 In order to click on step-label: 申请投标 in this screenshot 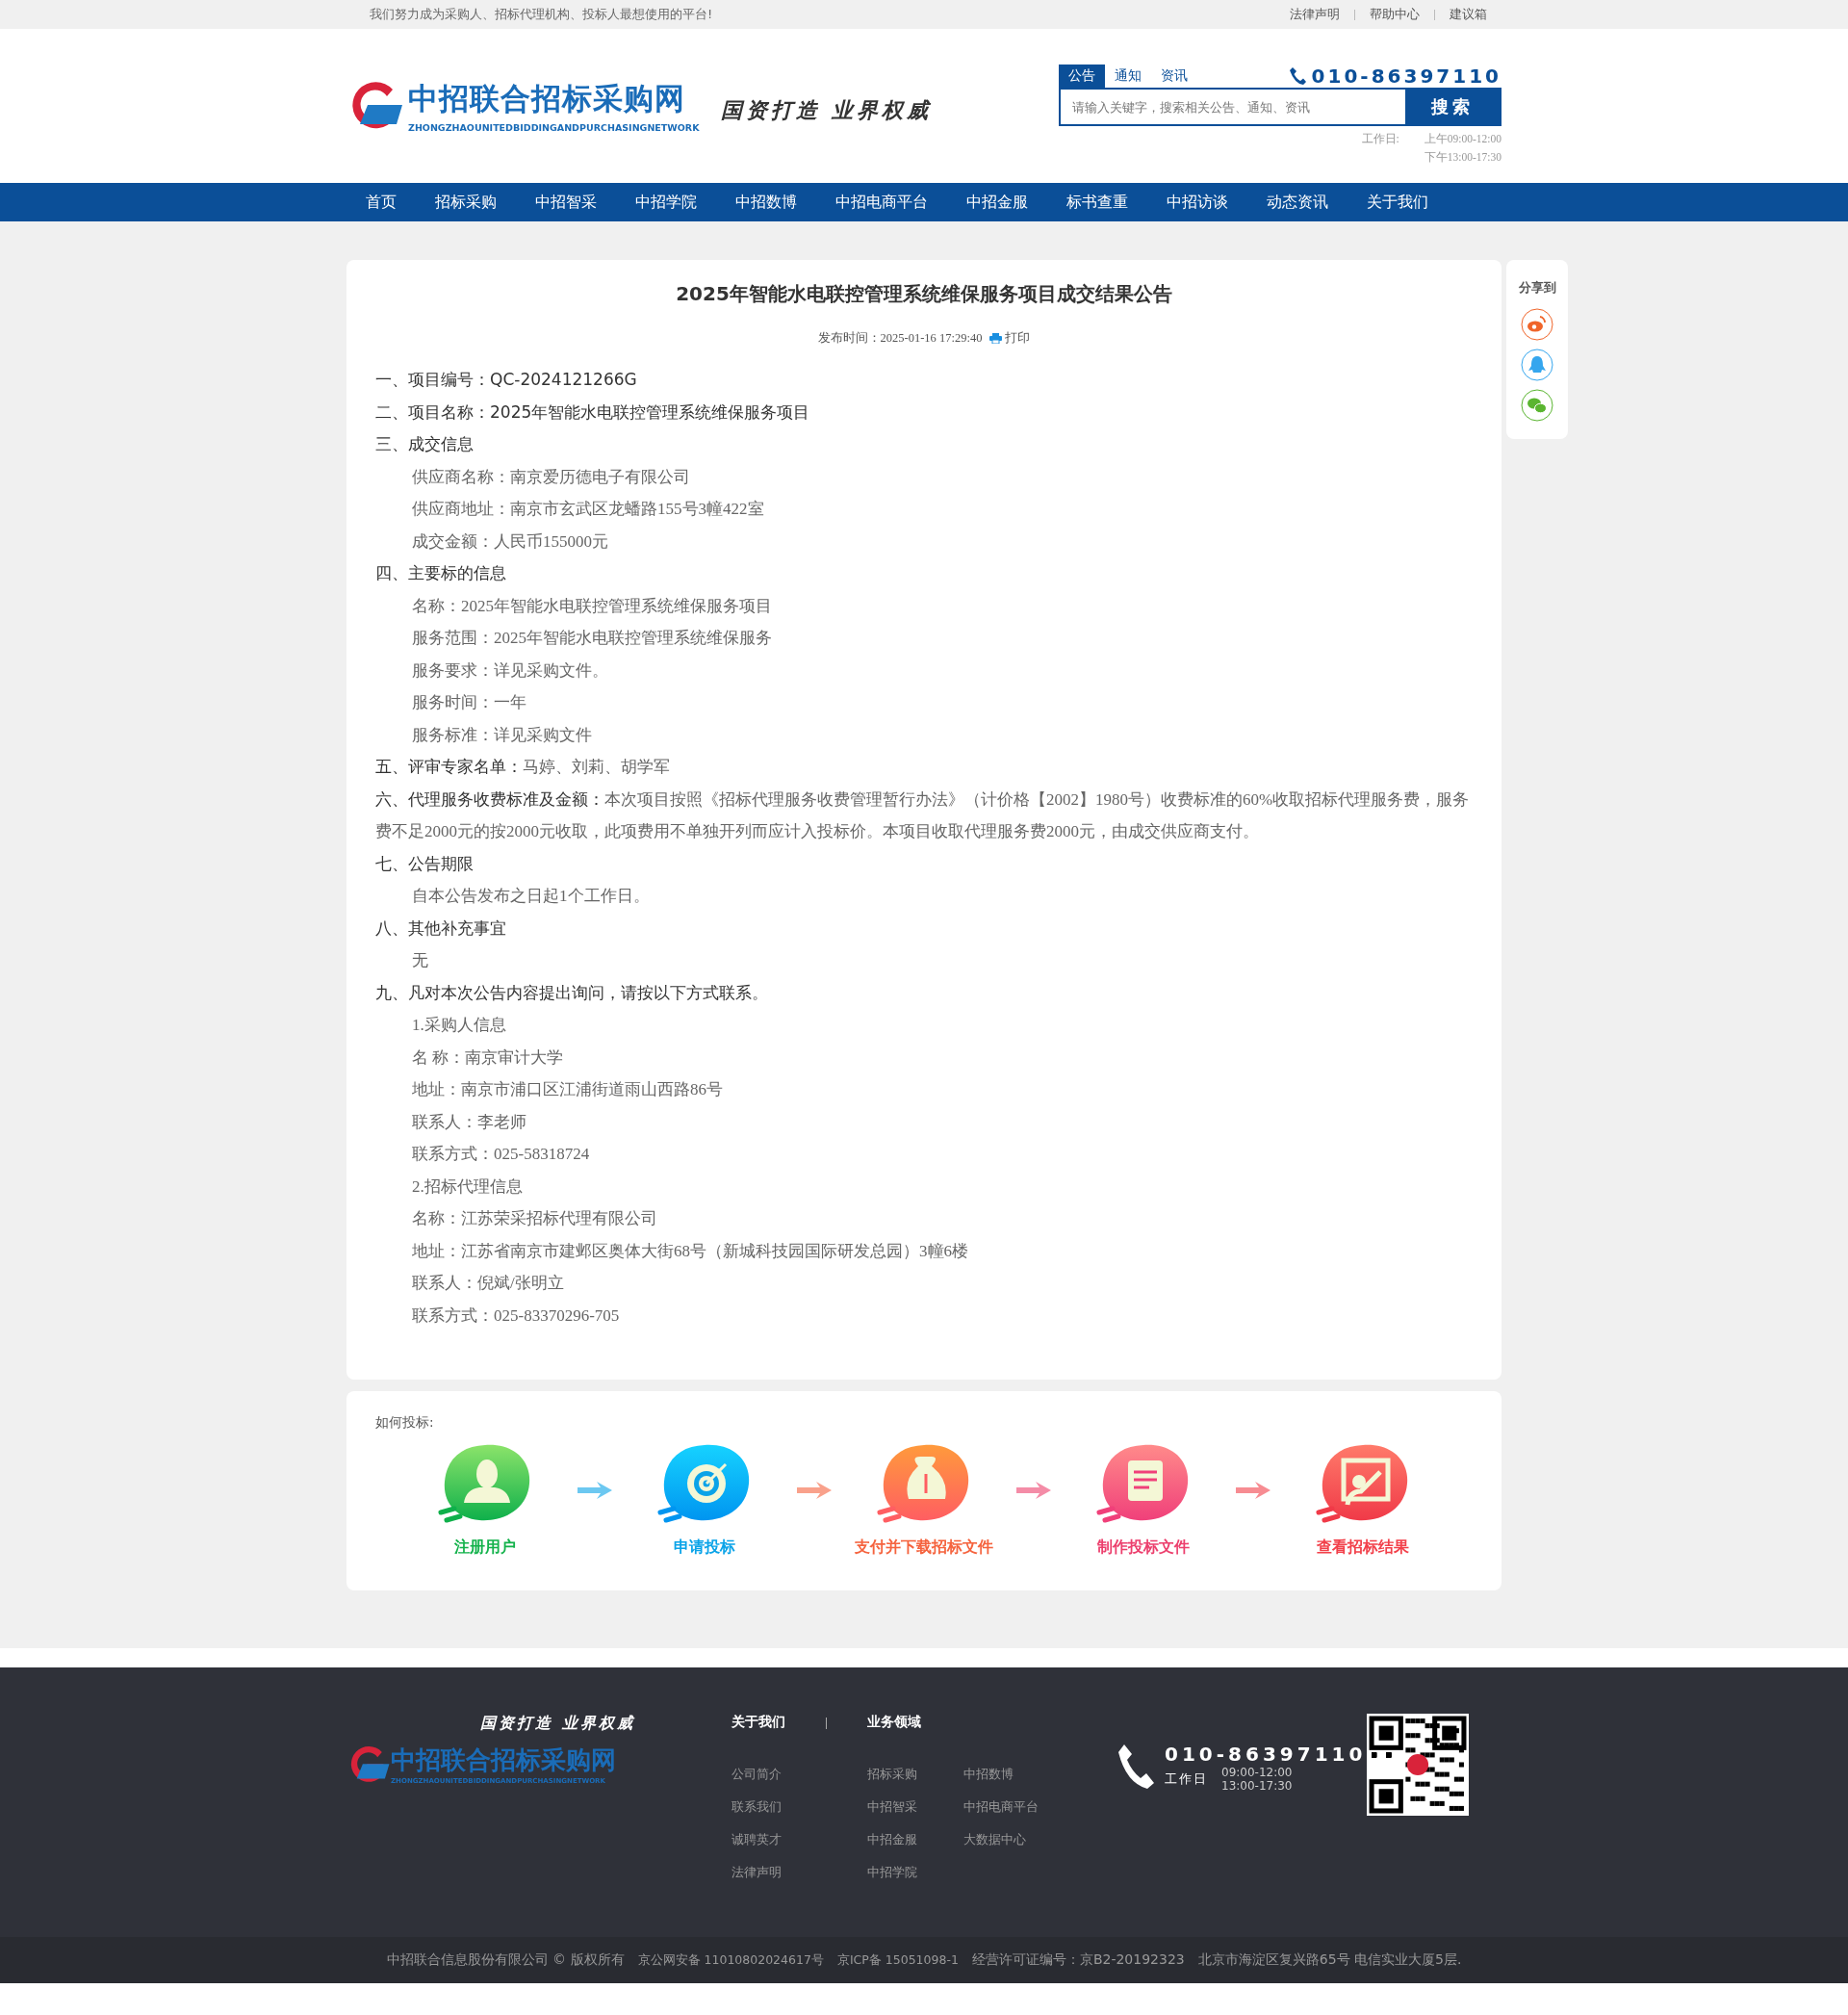, I will do `click(704, 1548)`.